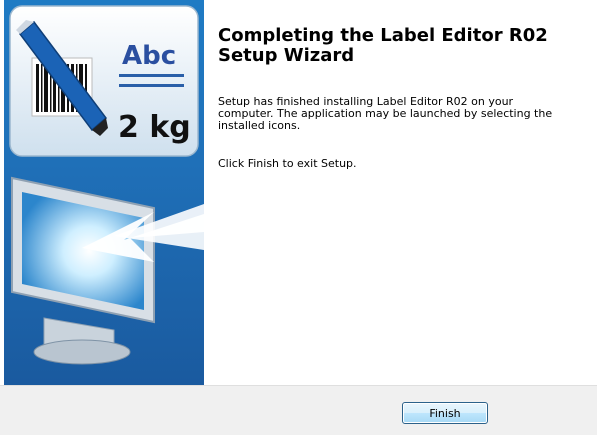 This screenshot has height=435, width=597. Describe the element at coordinates (298, 410) in the screenshot. I see `wizard-footer: Finish` at that location.